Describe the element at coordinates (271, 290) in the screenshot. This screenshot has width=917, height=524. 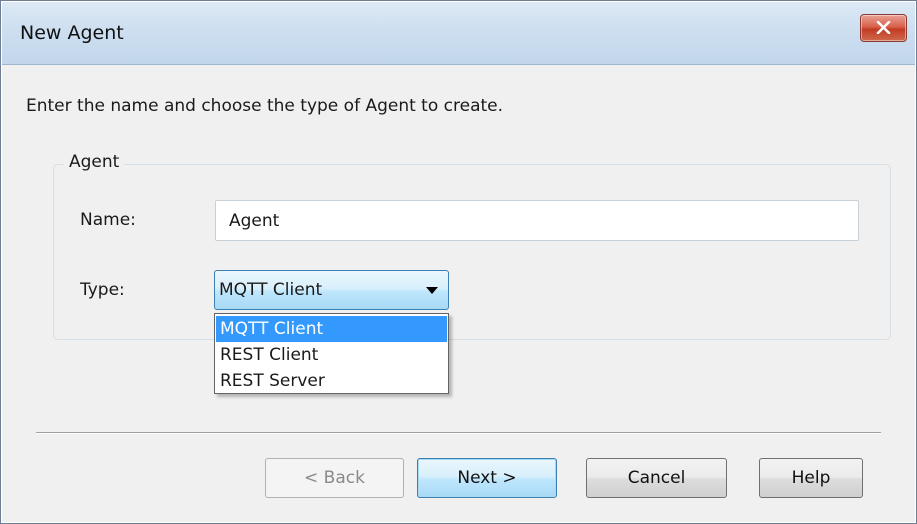
I see `type-selected-value: MQTT Client` at that location.